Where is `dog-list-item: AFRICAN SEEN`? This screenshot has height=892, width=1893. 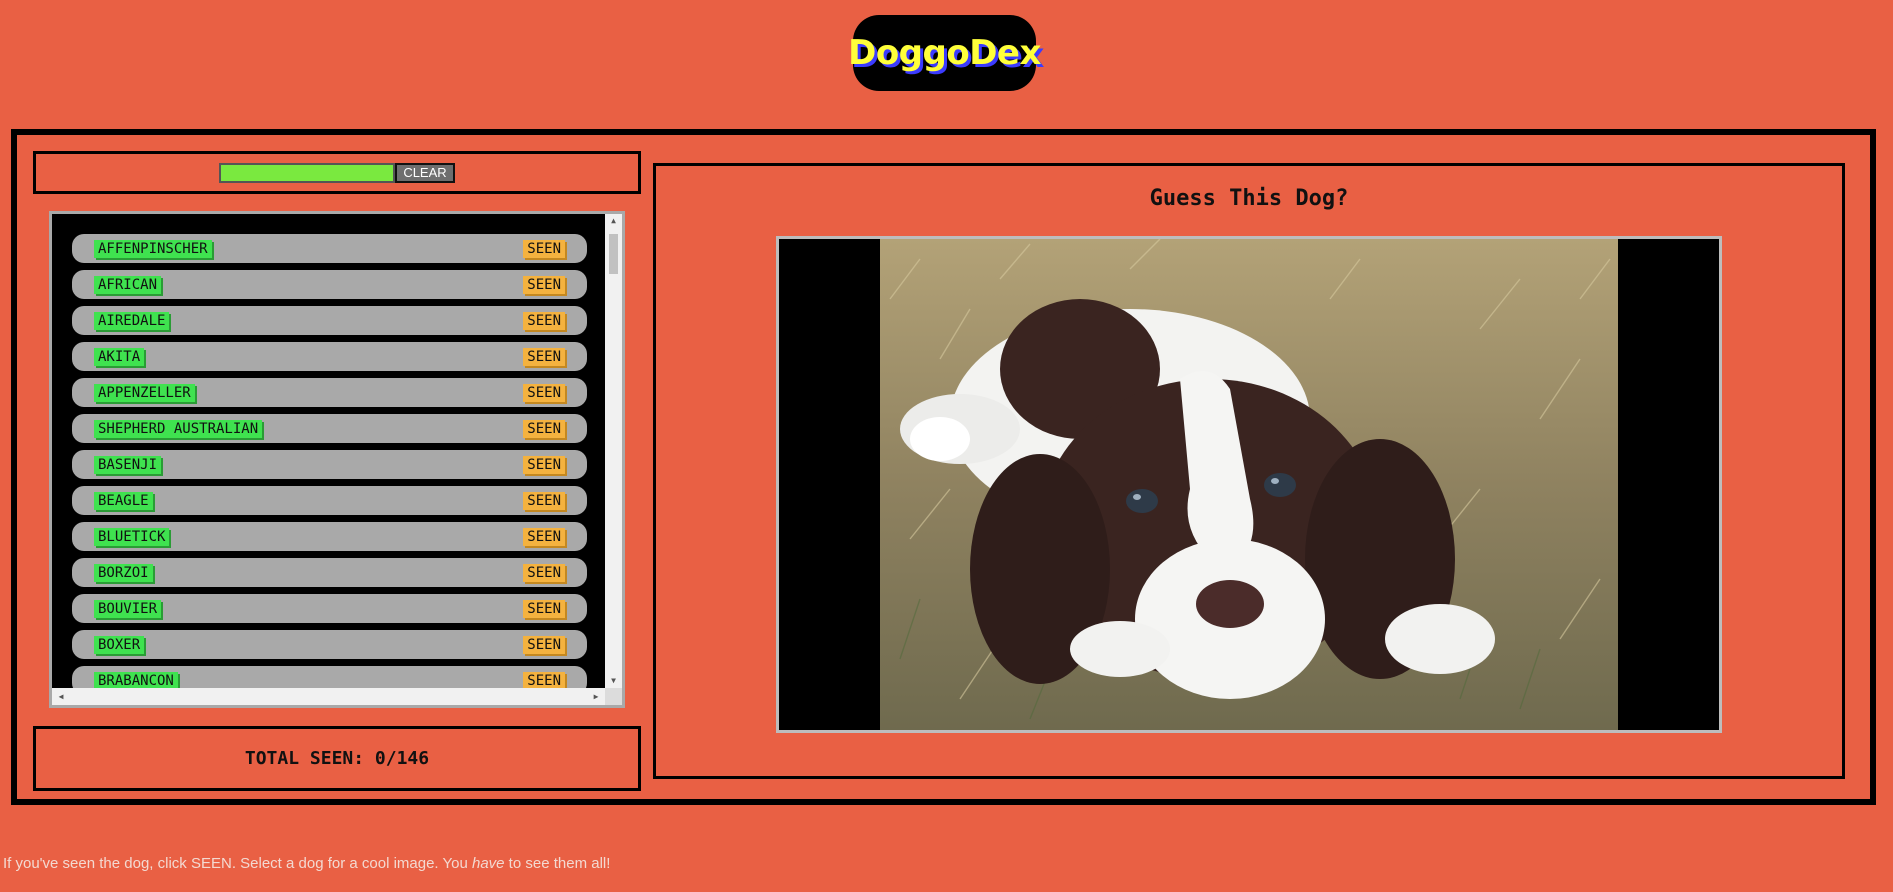 dog-list-item: AFRICAN SEEN is located at coordinates (329, 284).